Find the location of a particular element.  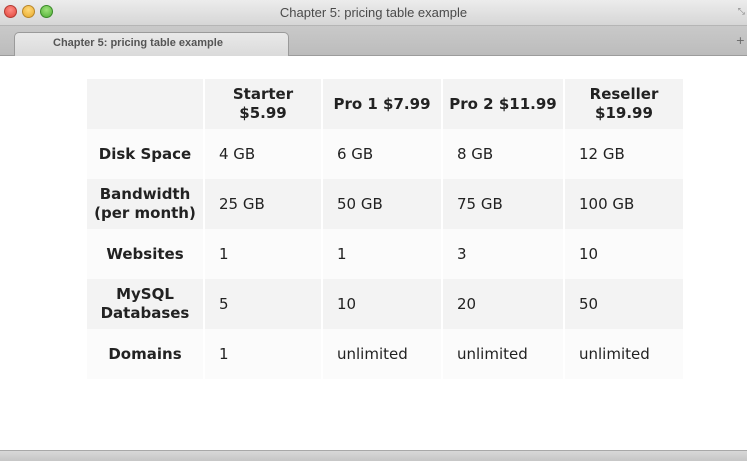

table-corner-cell is located at coordinates (145, 104).